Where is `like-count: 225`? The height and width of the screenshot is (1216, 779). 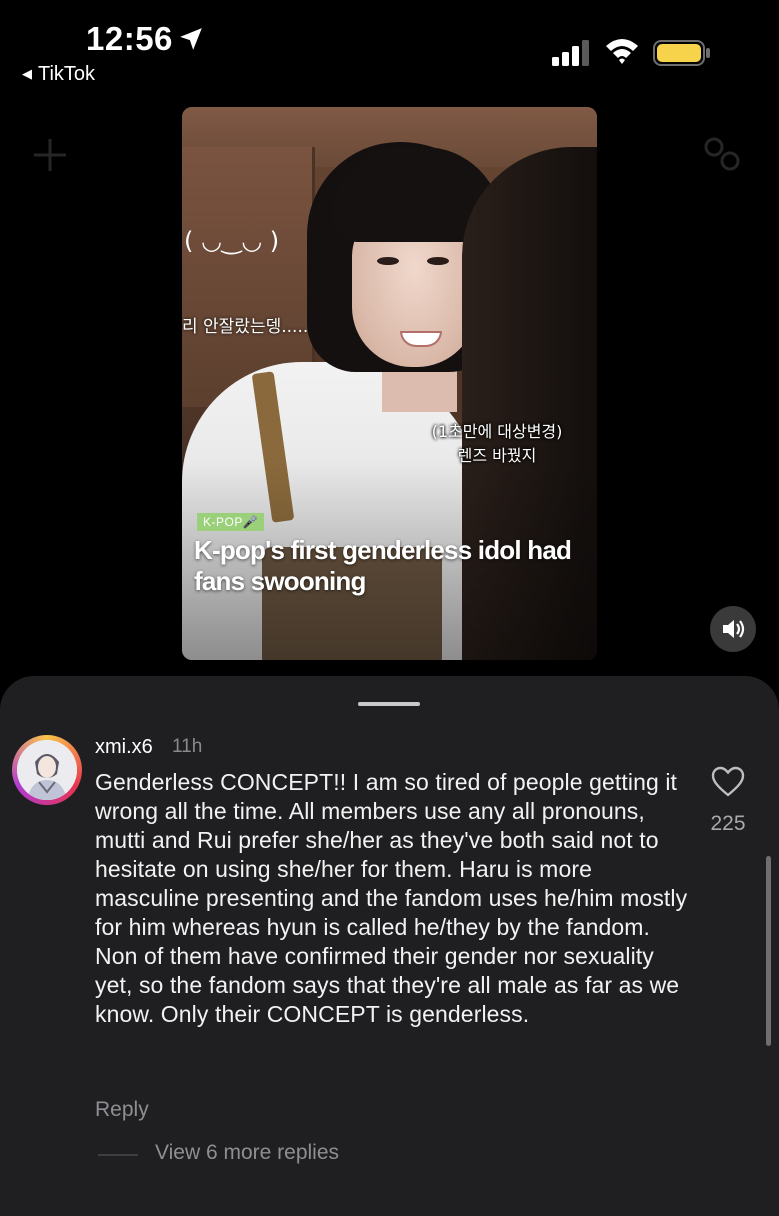 like-count: 225 is located at coordinates (728, 823).